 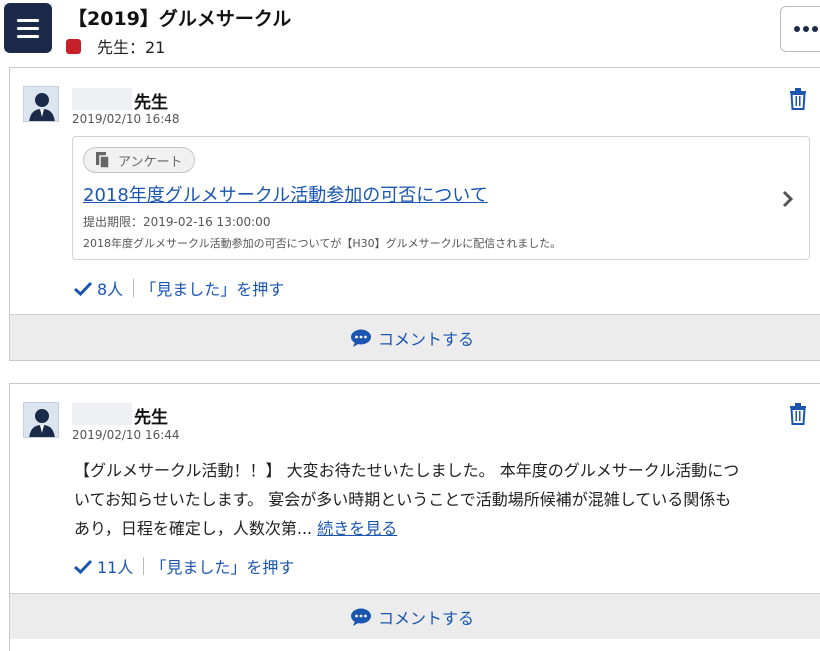 What do you see at coordinates (28, 20) in the screenshot?
I see `menu-icon` at bounding box center [28, 20].